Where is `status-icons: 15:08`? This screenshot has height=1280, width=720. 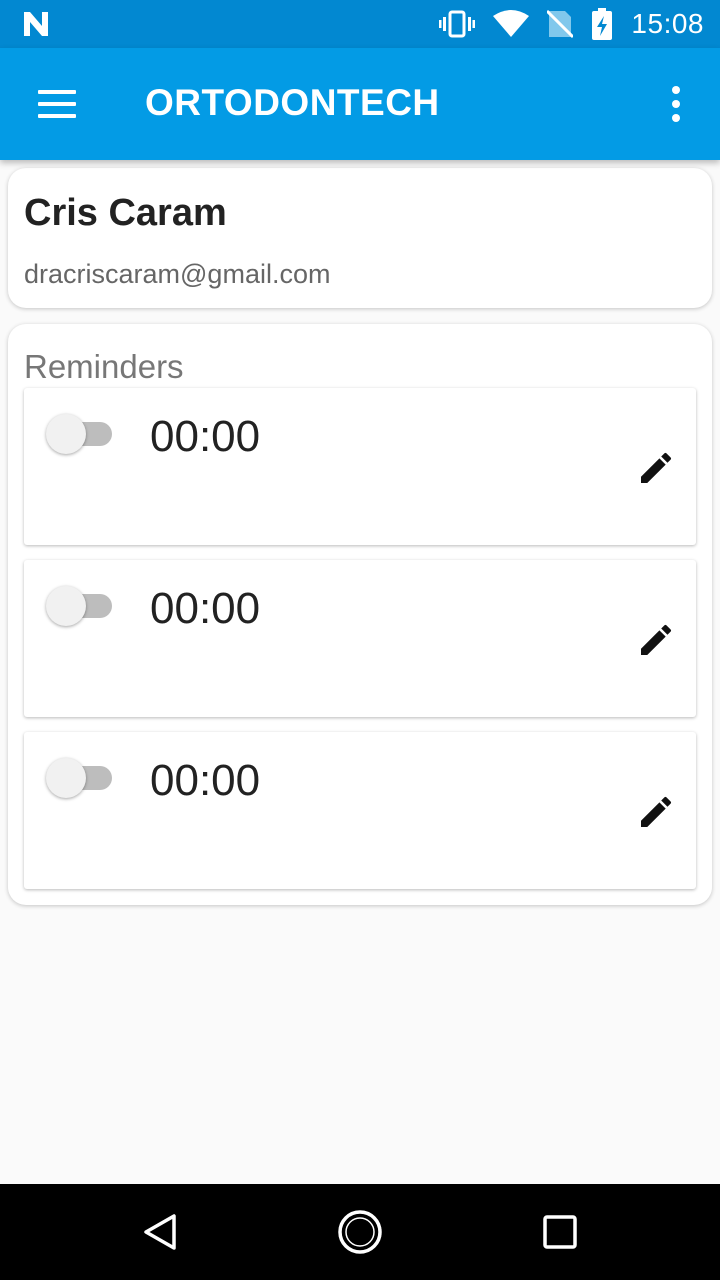
status-icons: 15:08 is located at coordinates (571, 24).